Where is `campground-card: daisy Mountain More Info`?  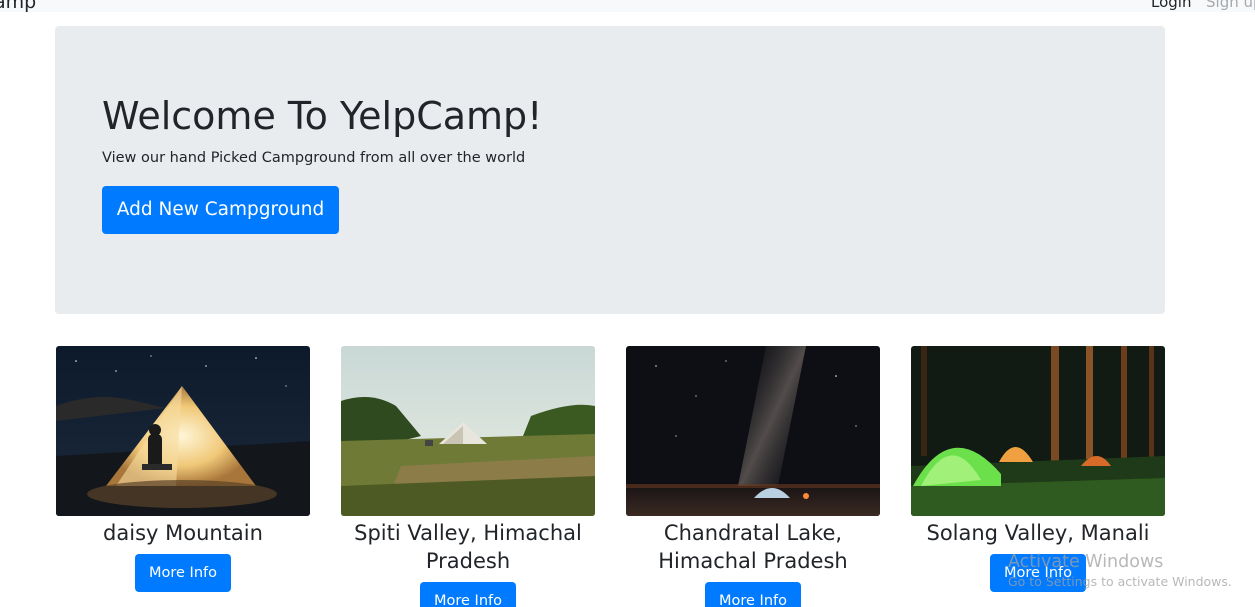
campground-card: daisy Mountain More Info is located at coordinates (183, 469).